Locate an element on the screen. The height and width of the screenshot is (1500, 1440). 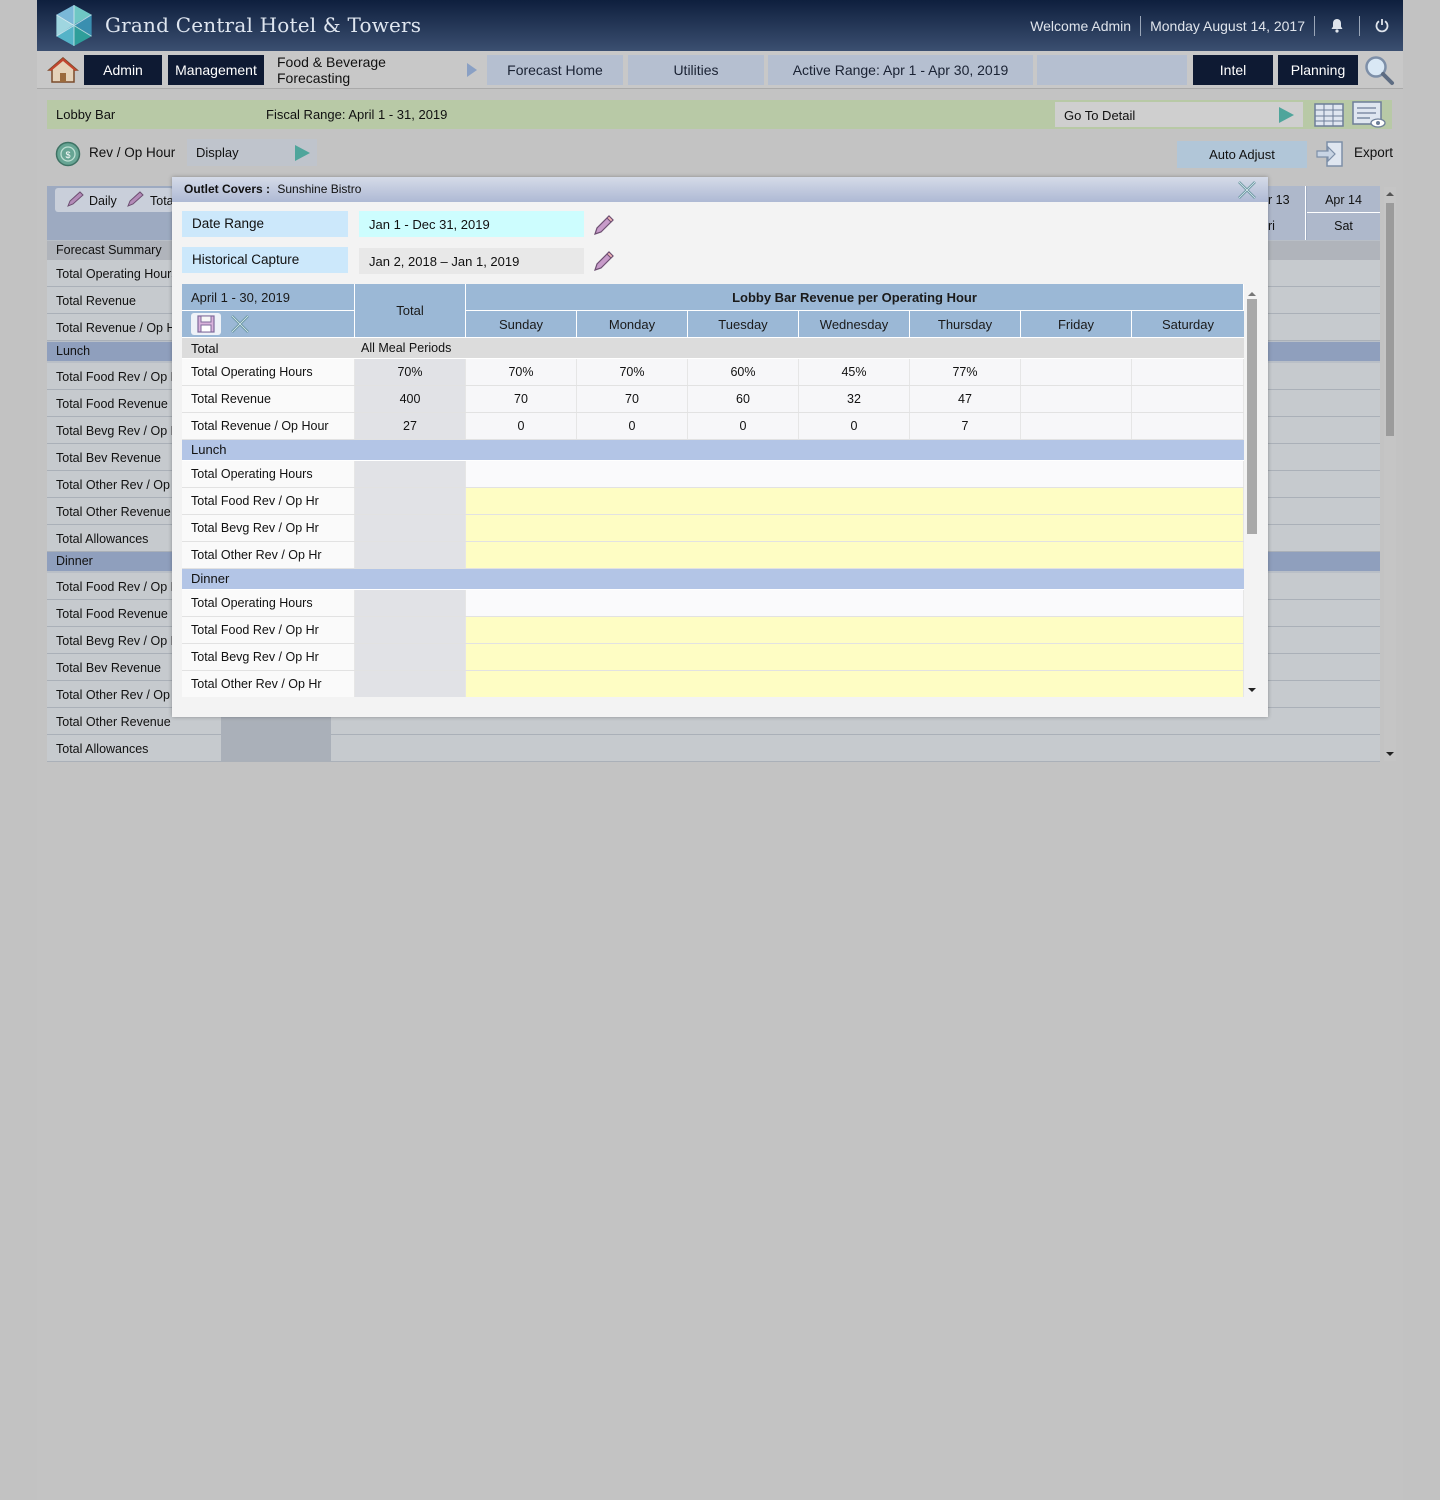
current-date: Monday August 14, 2017 is located at coordinates (1227, 25).